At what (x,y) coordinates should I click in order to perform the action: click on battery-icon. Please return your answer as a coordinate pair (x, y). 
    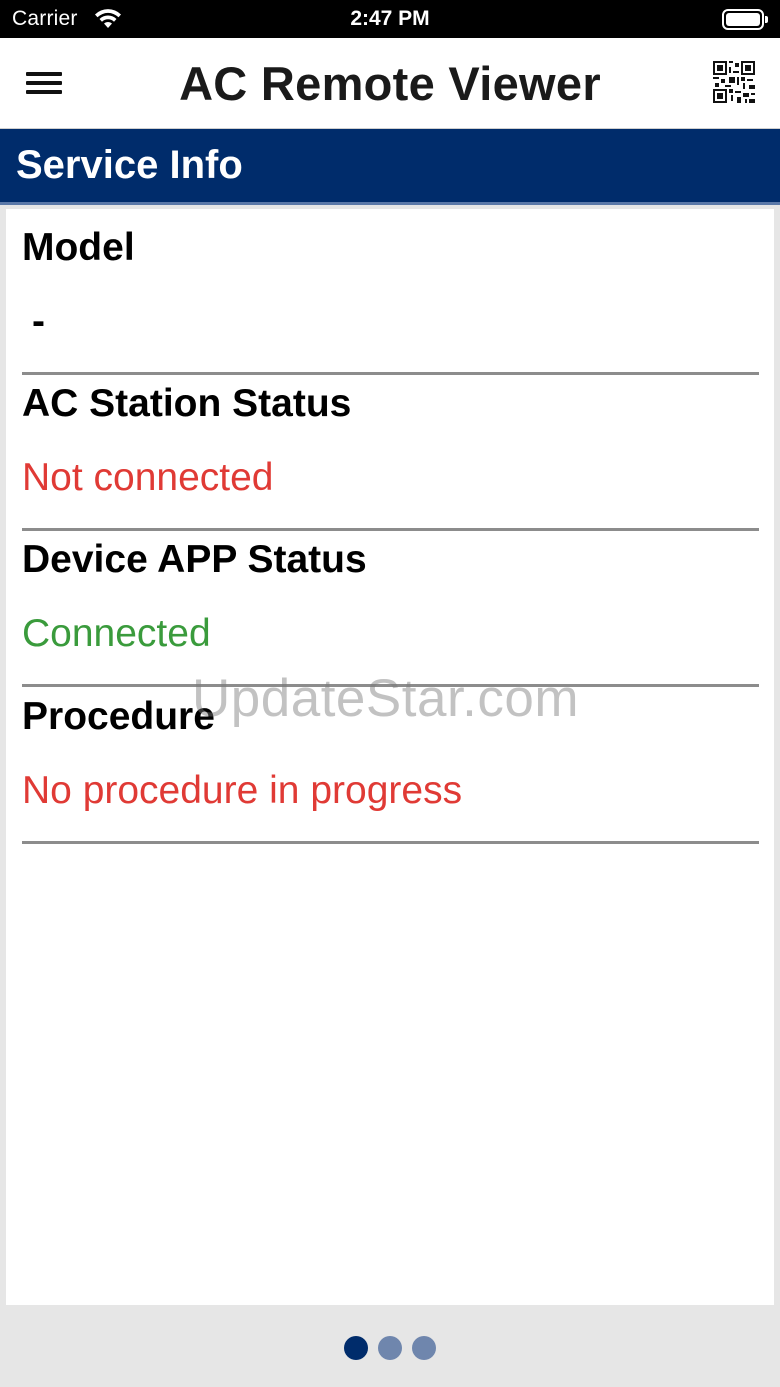
    Looking at the image, I should click on (745, 19).